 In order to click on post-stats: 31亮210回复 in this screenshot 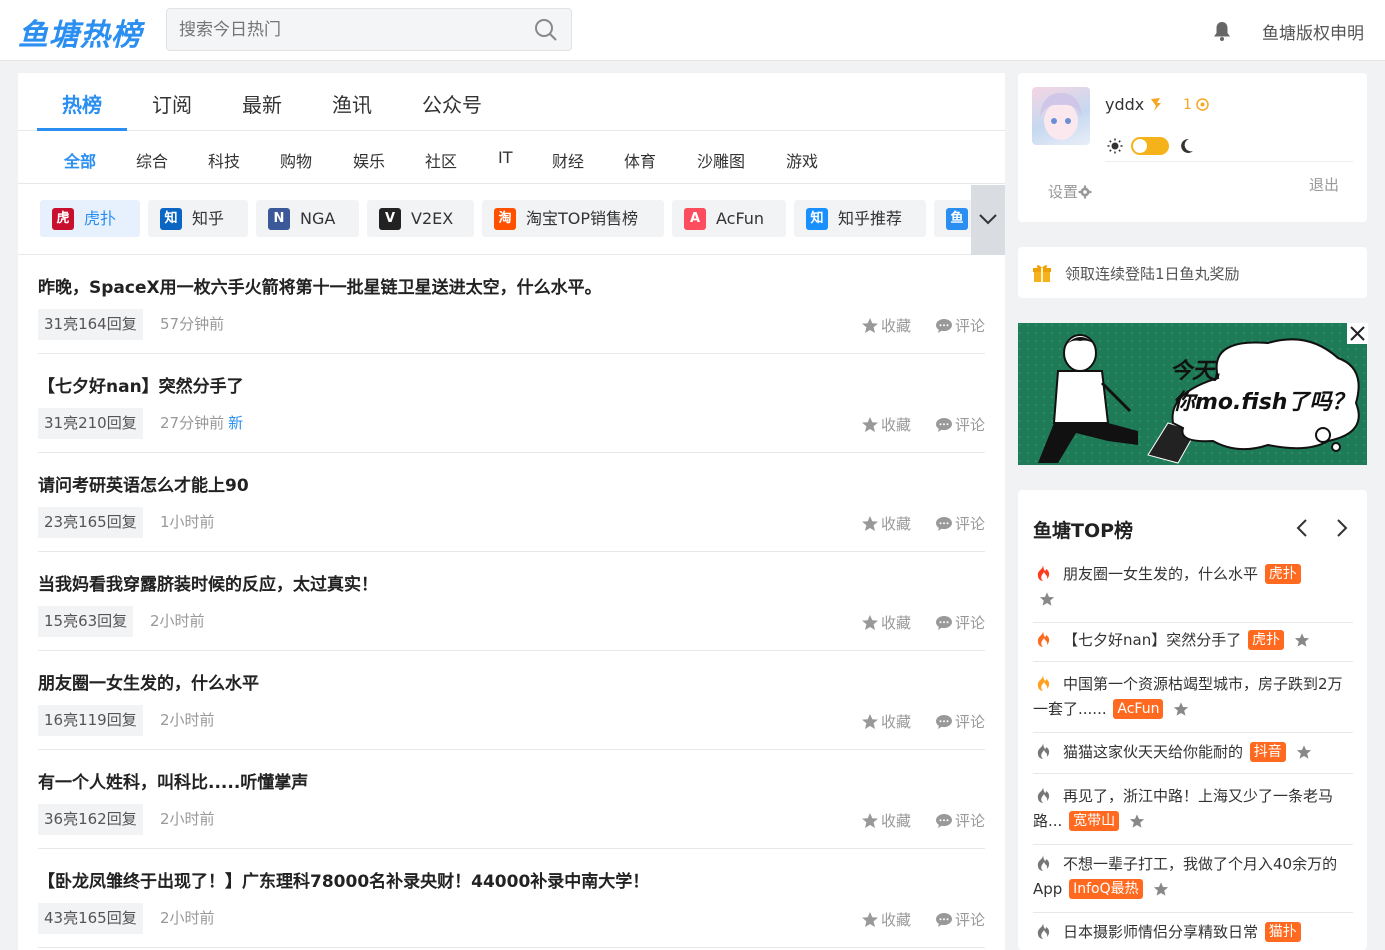, I will do `click(90, 423)`.